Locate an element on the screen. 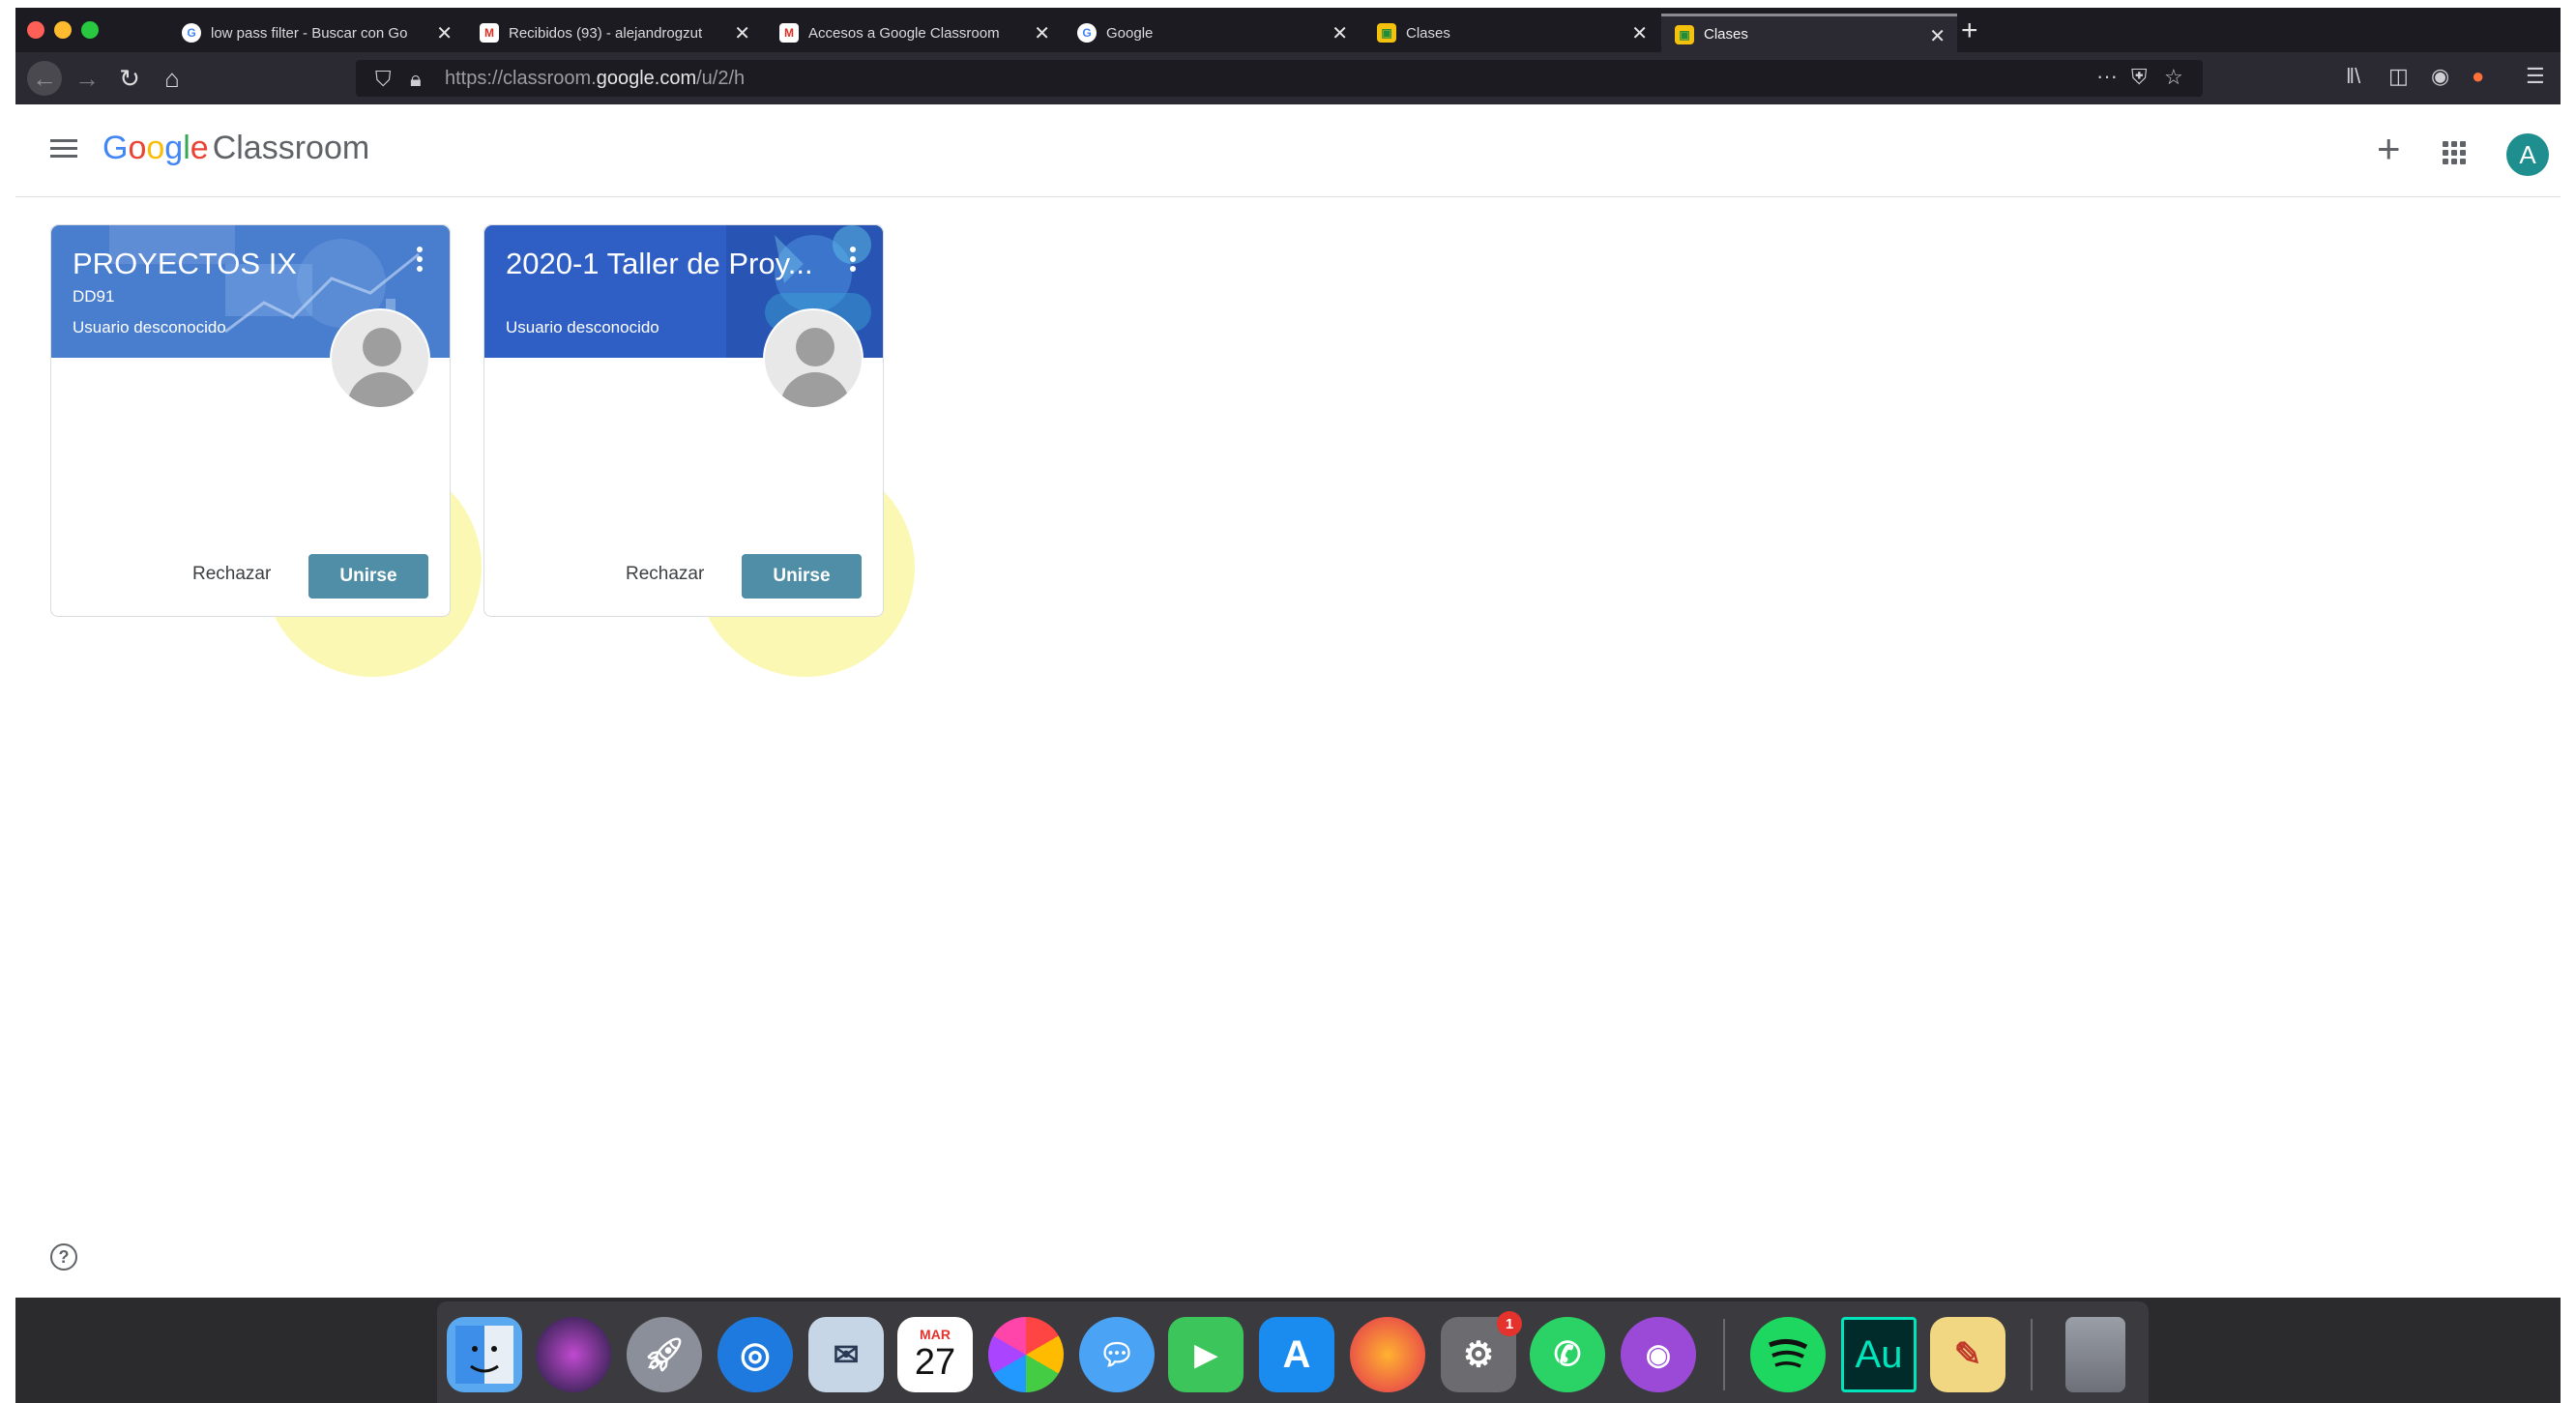 The width and height of the screenshot is (2576, 1403). spotify-icon is located at coordinates (1788, 1354).